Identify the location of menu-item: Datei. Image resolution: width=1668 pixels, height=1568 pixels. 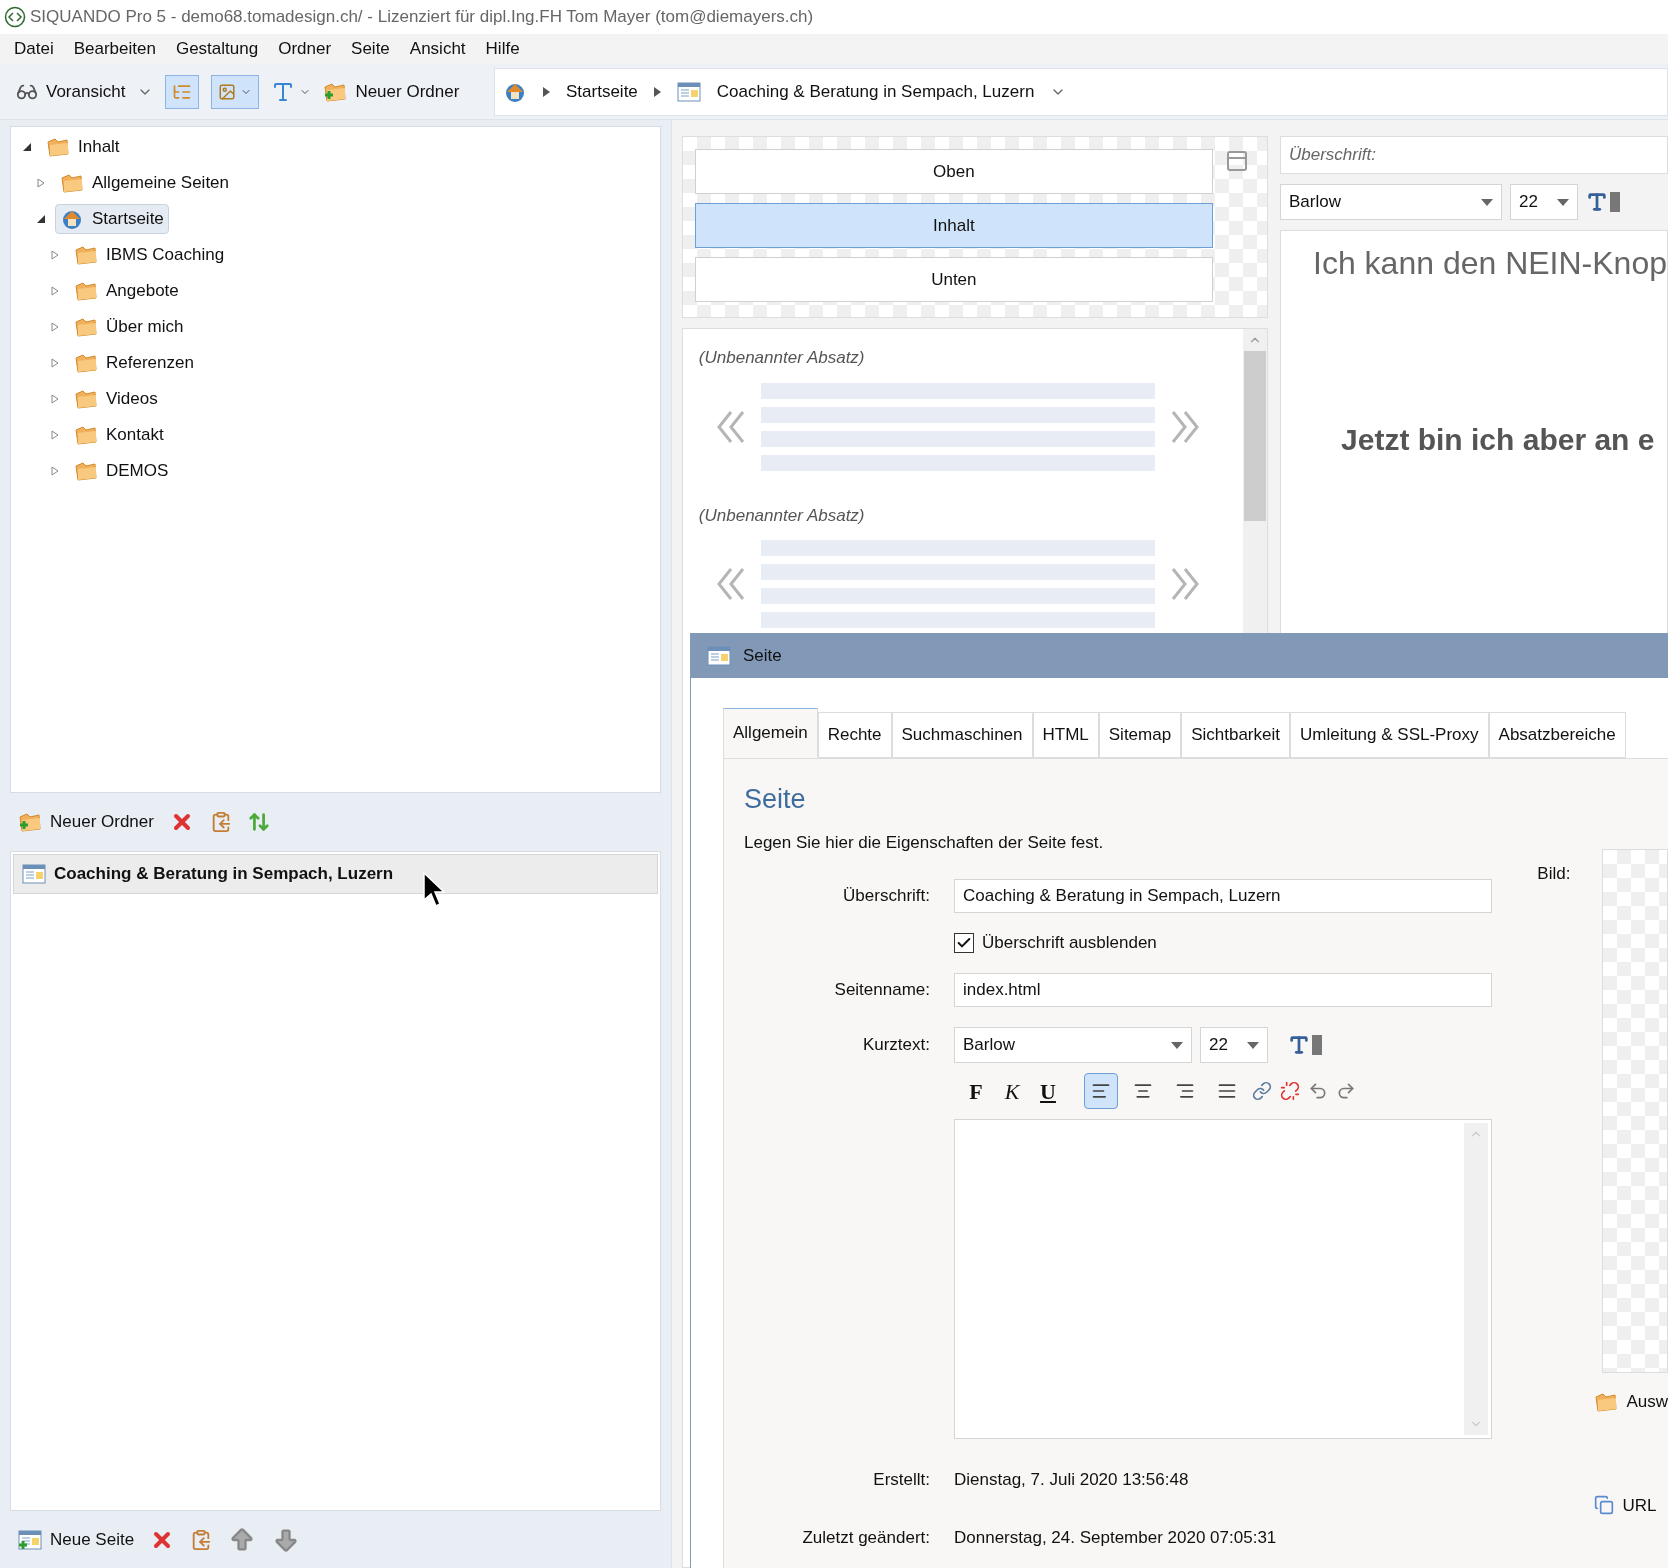
(34, 49).